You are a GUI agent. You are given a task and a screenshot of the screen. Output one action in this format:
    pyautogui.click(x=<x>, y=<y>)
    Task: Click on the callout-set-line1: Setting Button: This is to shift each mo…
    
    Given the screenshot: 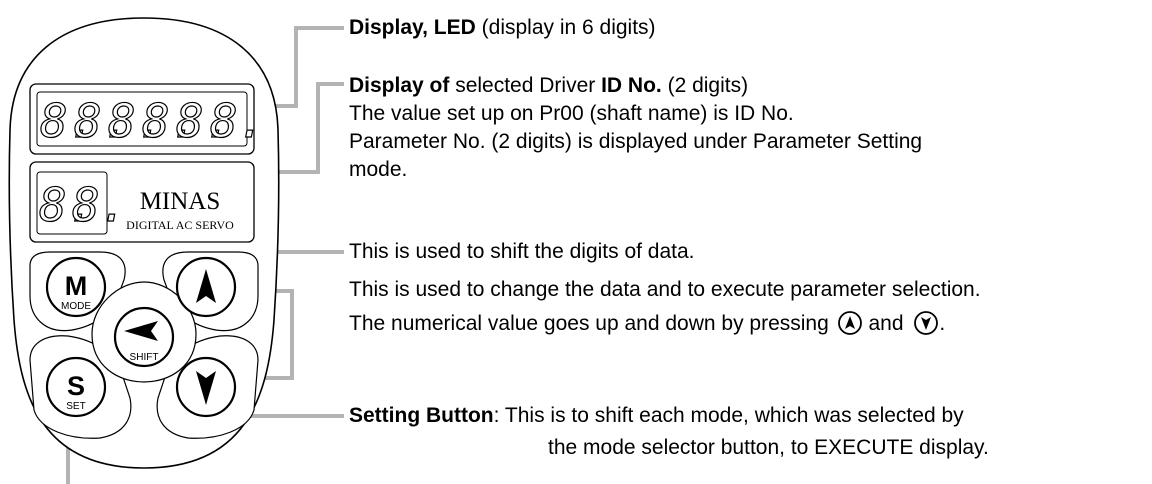 What is the action you would take?
    pyautogui.click(x=669, y=416)
    